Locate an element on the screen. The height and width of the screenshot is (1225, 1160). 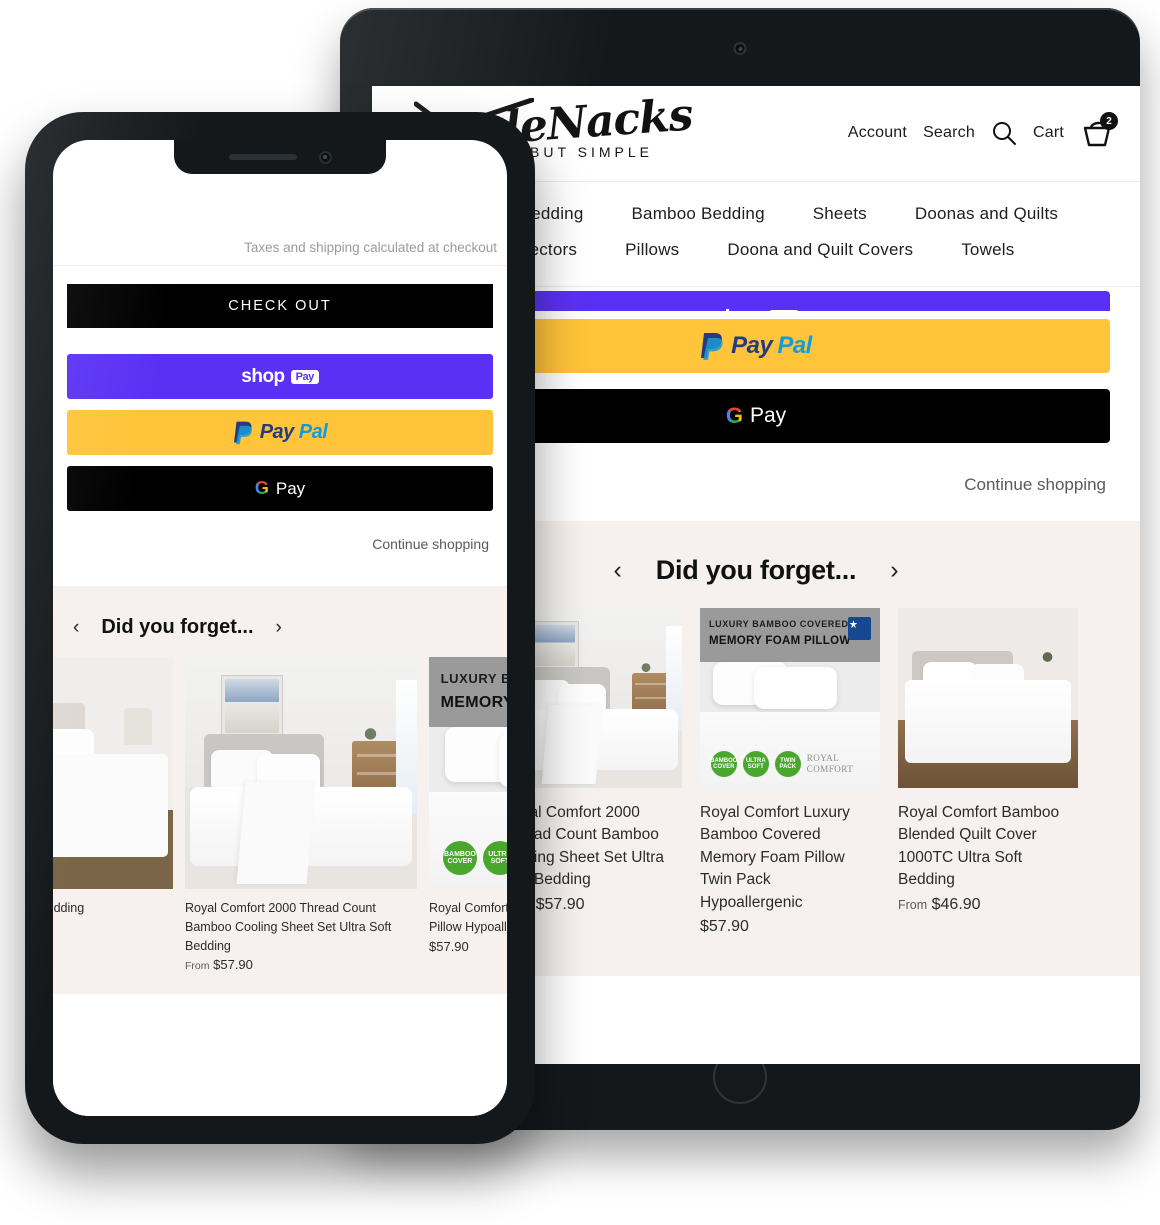
logo-tagline: BUT SIMPLE is located at coordinates (591, 152).